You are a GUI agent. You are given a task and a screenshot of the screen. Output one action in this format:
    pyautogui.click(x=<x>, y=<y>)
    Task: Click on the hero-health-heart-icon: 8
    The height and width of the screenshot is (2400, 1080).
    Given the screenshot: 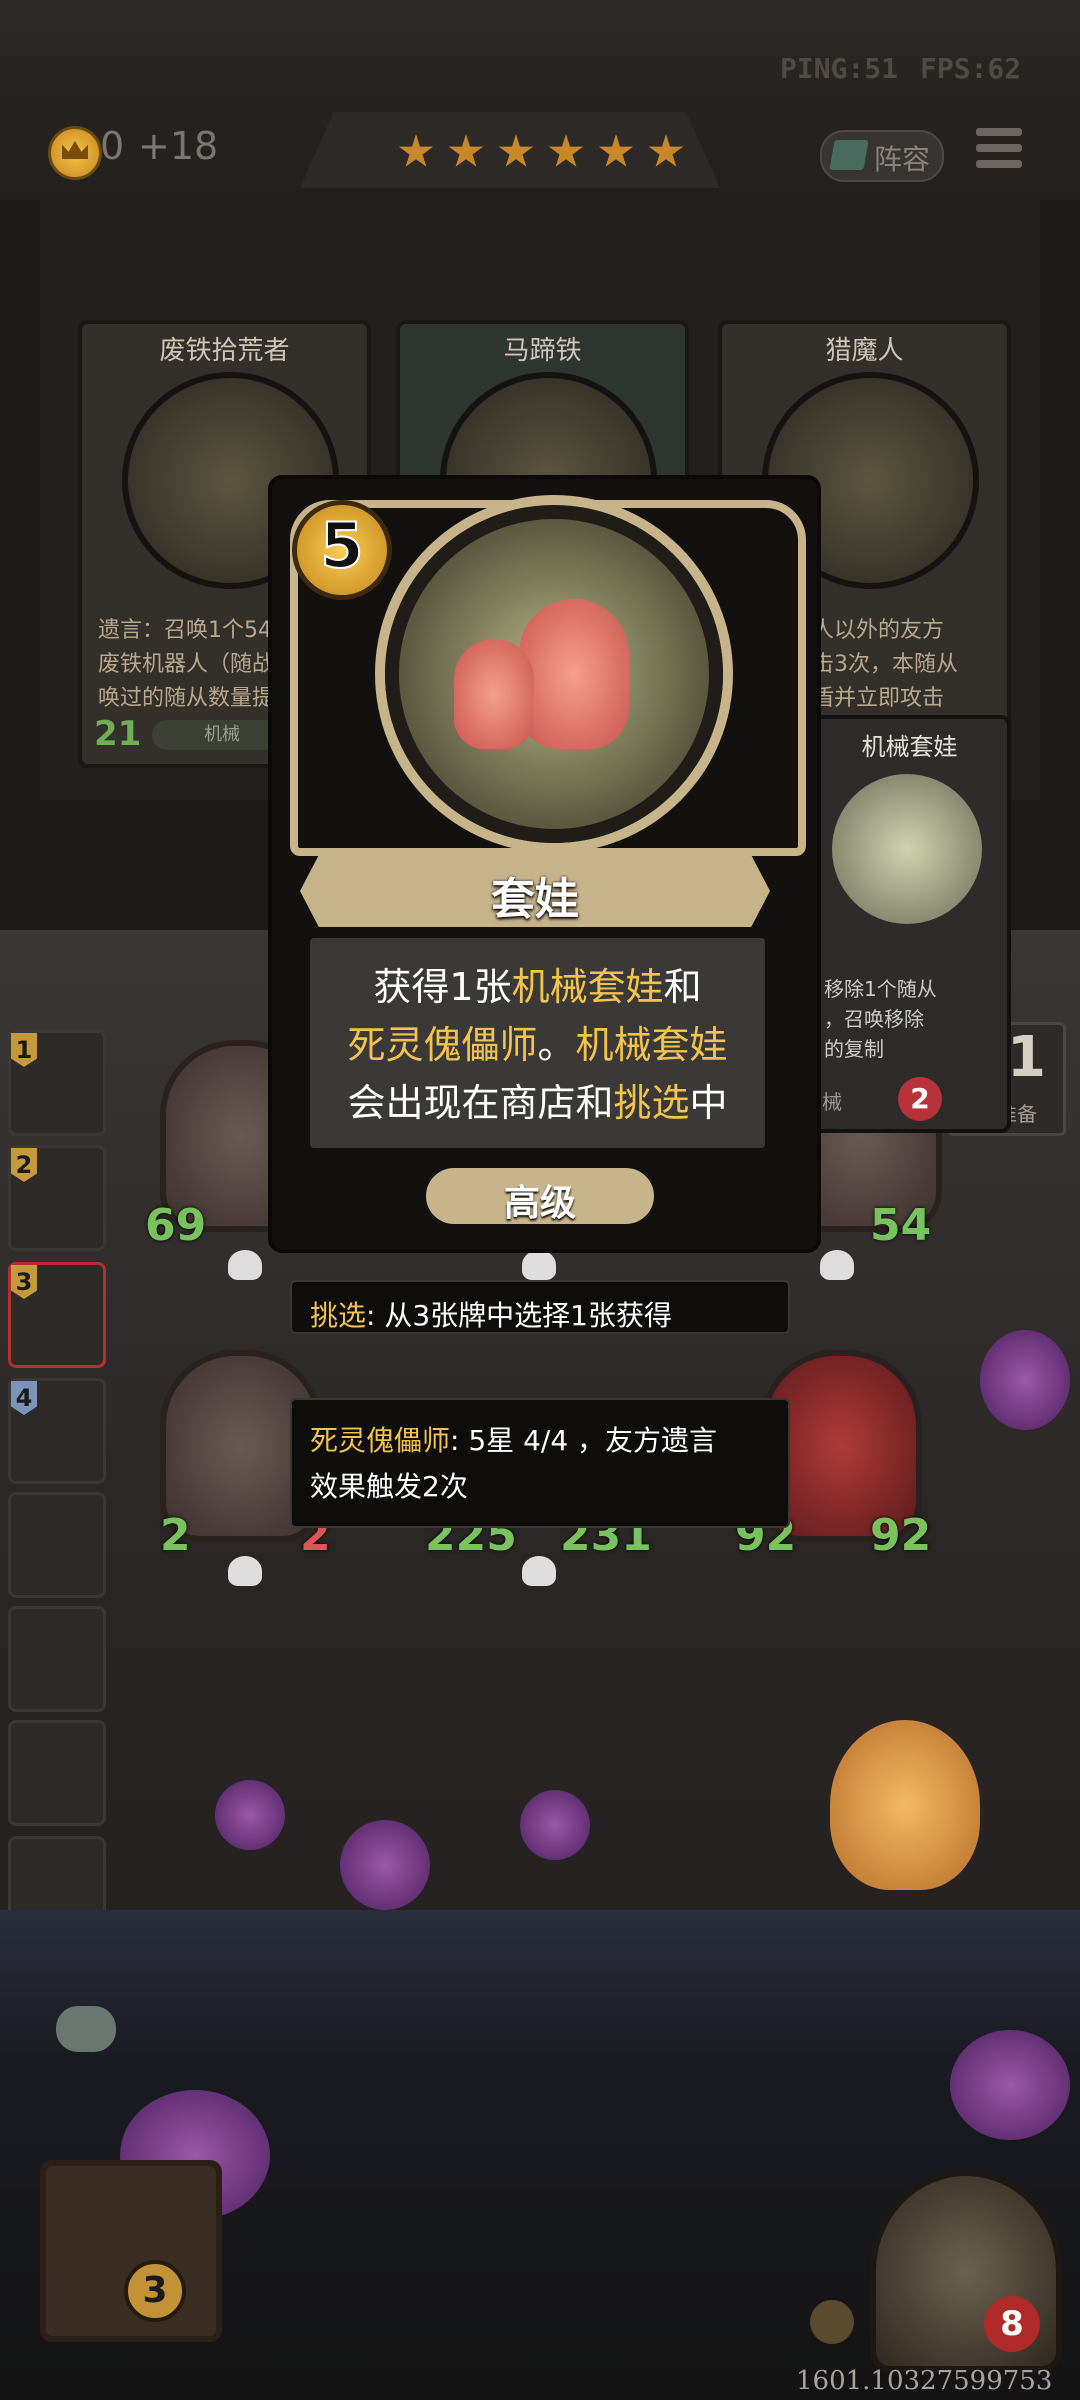 What is the action you would take?
    pyautogui.click(x=1012, y=2324)
    